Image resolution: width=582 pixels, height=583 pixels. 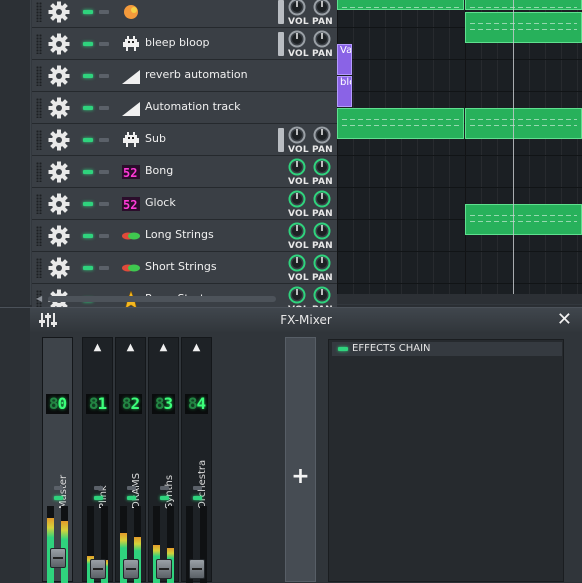 I want to click on track-row: Short Strings VOL PAN, so click(x=184, y=268).